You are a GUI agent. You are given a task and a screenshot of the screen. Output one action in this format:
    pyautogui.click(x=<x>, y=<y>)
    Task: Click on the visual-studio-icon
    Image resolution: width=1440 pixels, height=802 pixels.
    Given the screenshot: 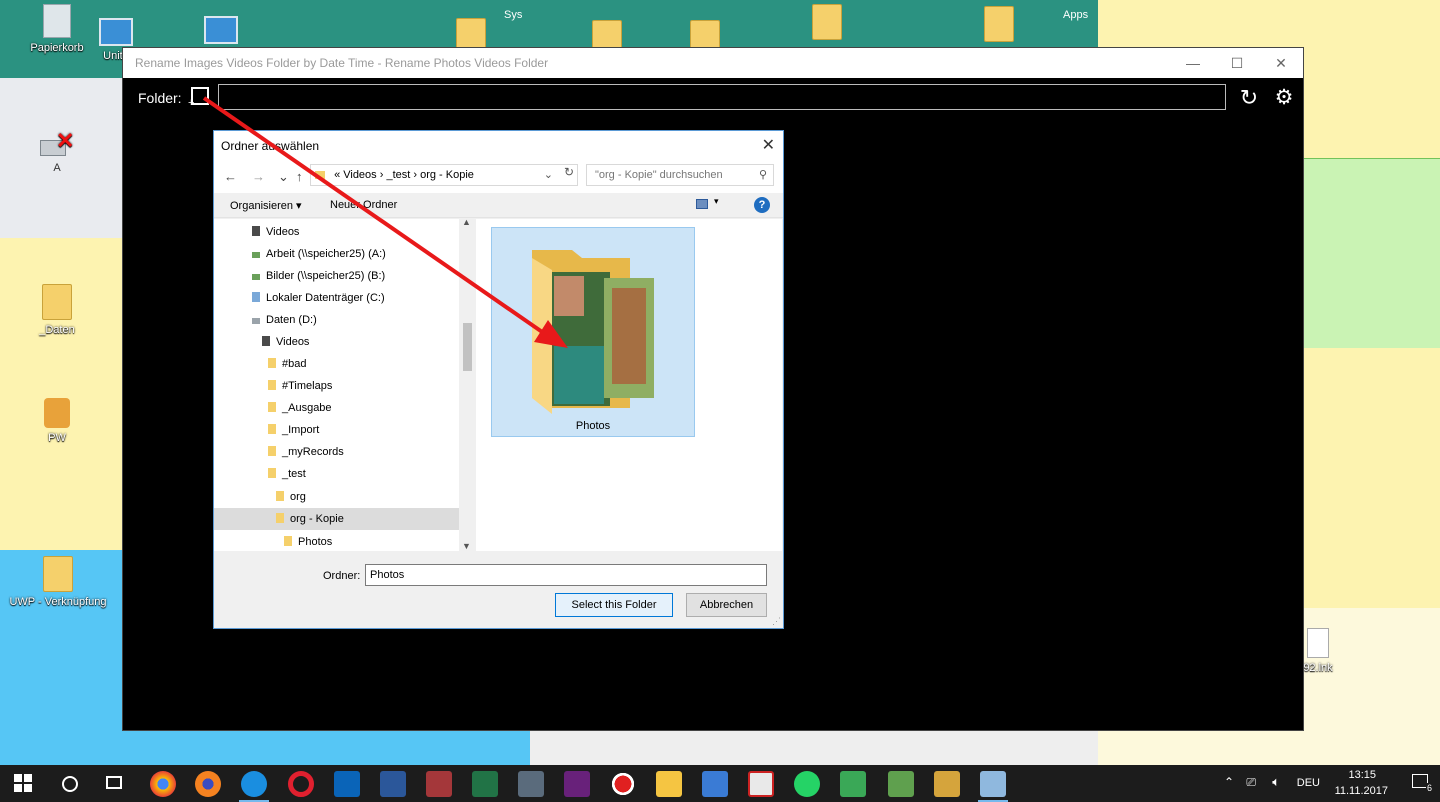 What is the action you would take?
    pyautogui.click(x=577, y=784)
    